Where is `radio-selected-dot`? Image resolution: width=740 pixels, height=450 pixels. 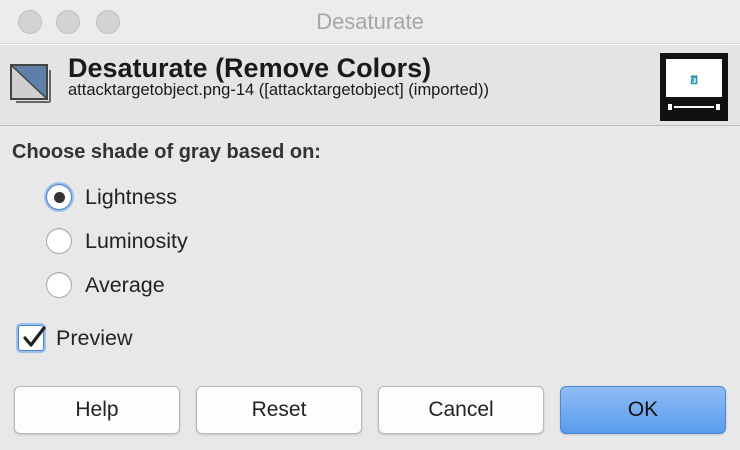
radio-selected-dot is located at coordinates (59, 197).